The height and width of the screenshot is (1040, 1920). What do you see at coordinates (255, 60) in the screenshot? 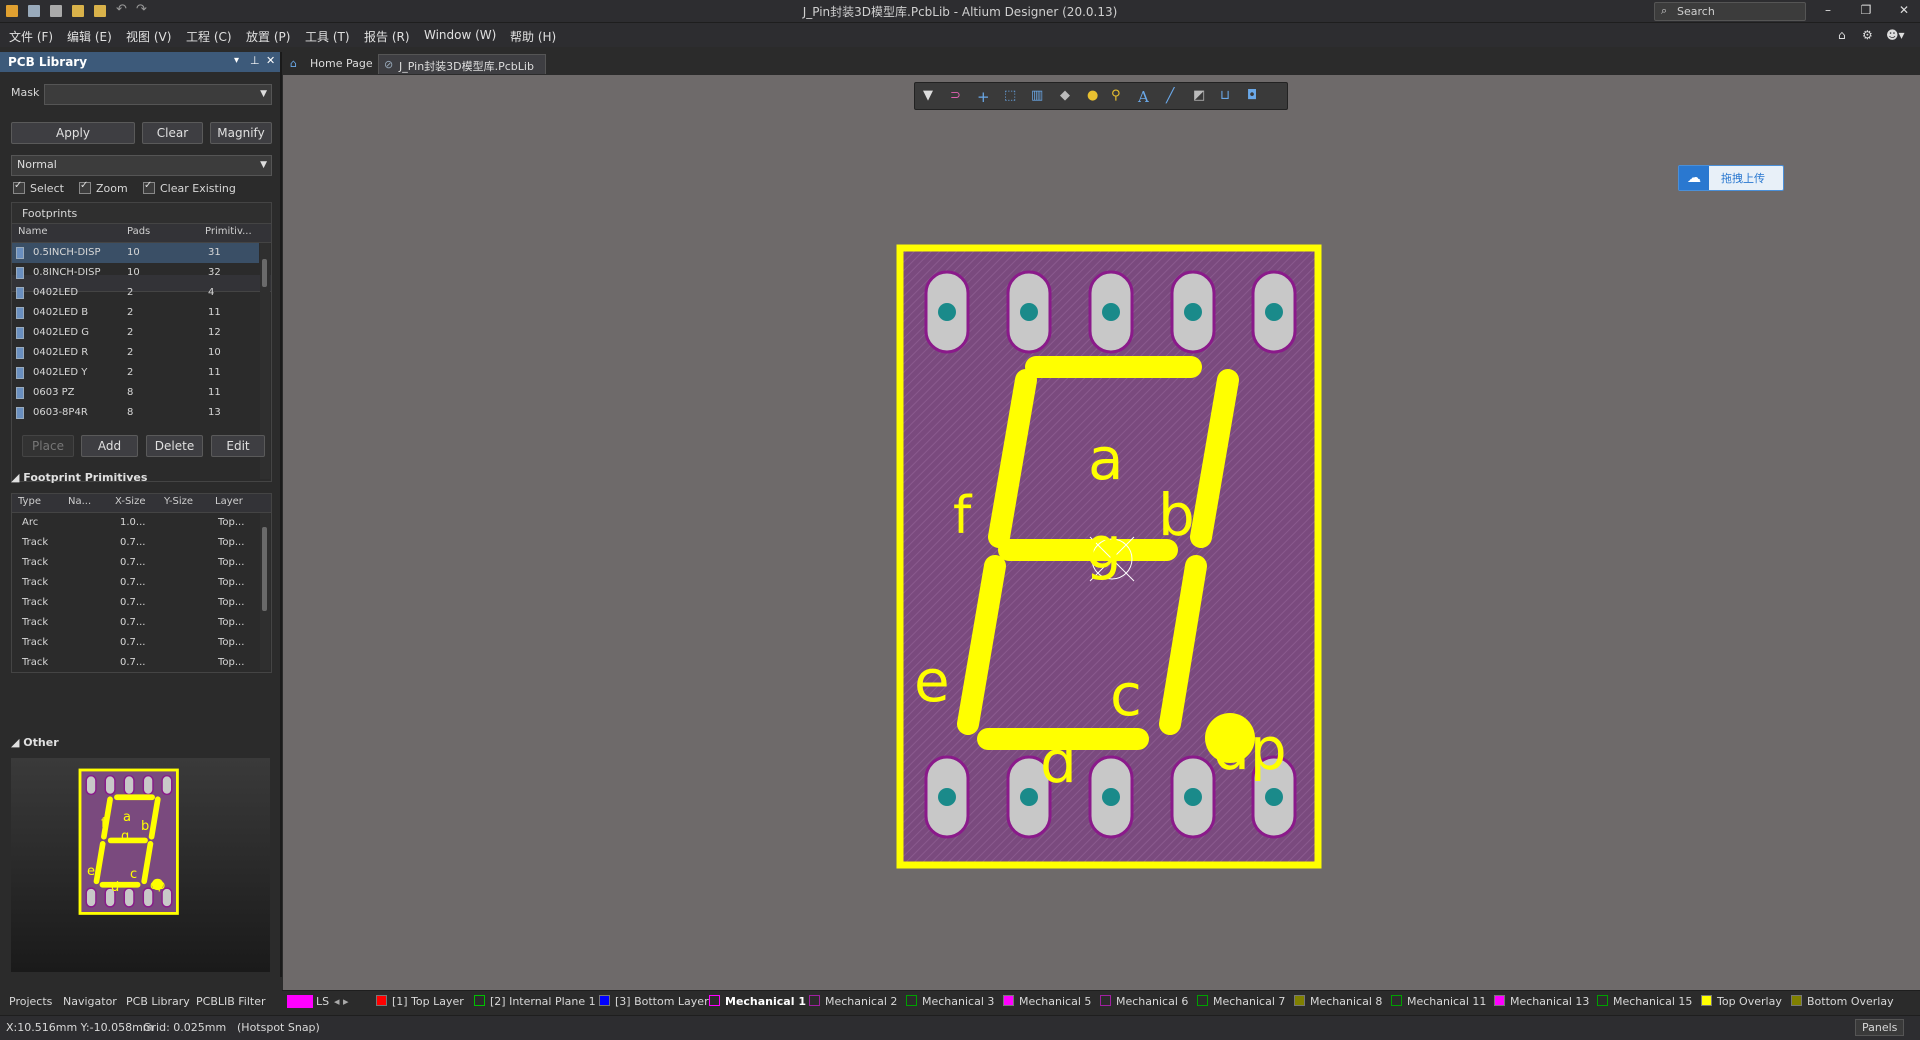
I see `pin-icon: ⊥` at bounding box center [255, 60].